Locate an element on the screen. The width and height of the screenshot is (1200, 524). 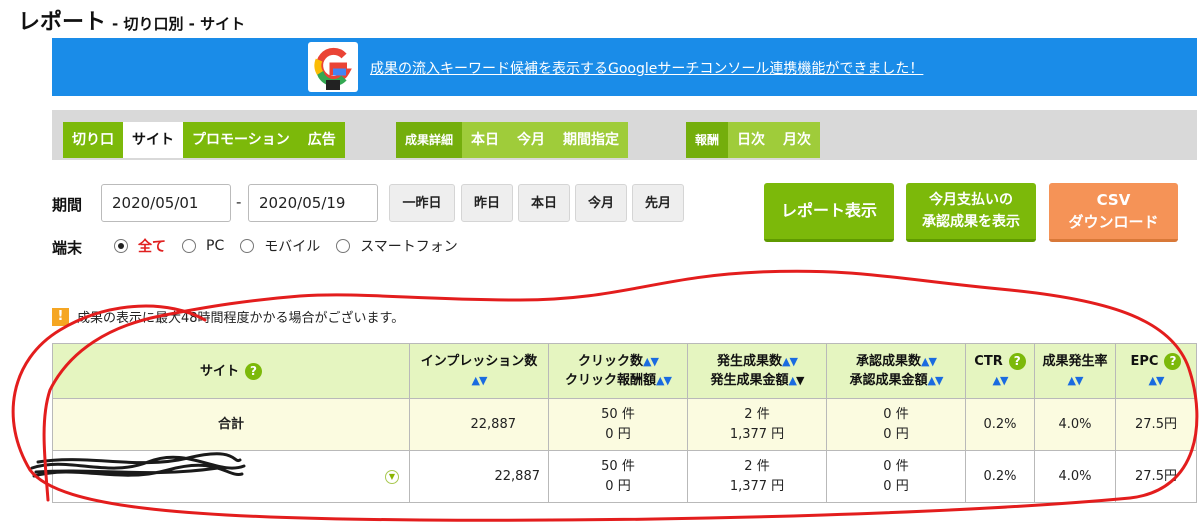
tab-group-results: 成果詳細 本日 今月 期間指定 is located at coordinates (512, 140).